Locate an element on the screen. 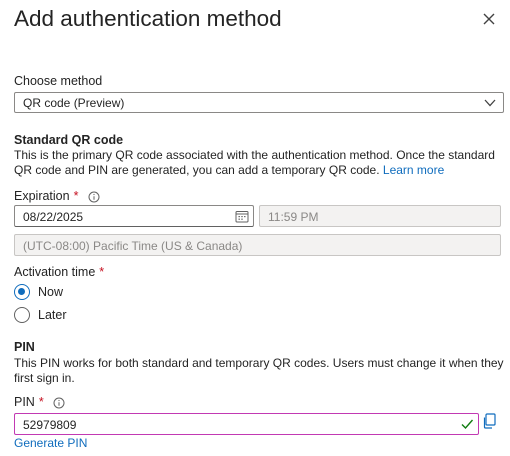 This screenshot has height=456, width=510. copy-icon is located at coordinates (489, 421).